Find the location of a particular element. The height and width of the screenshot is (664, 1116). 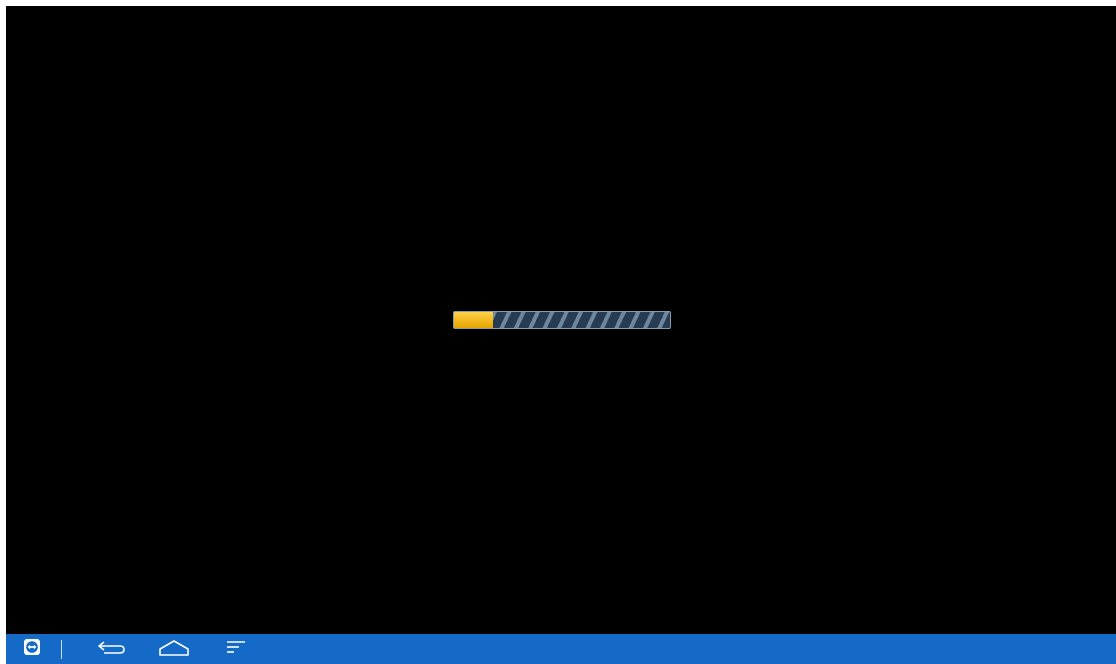

app-switcher-button is located at coordinates (32, 649).